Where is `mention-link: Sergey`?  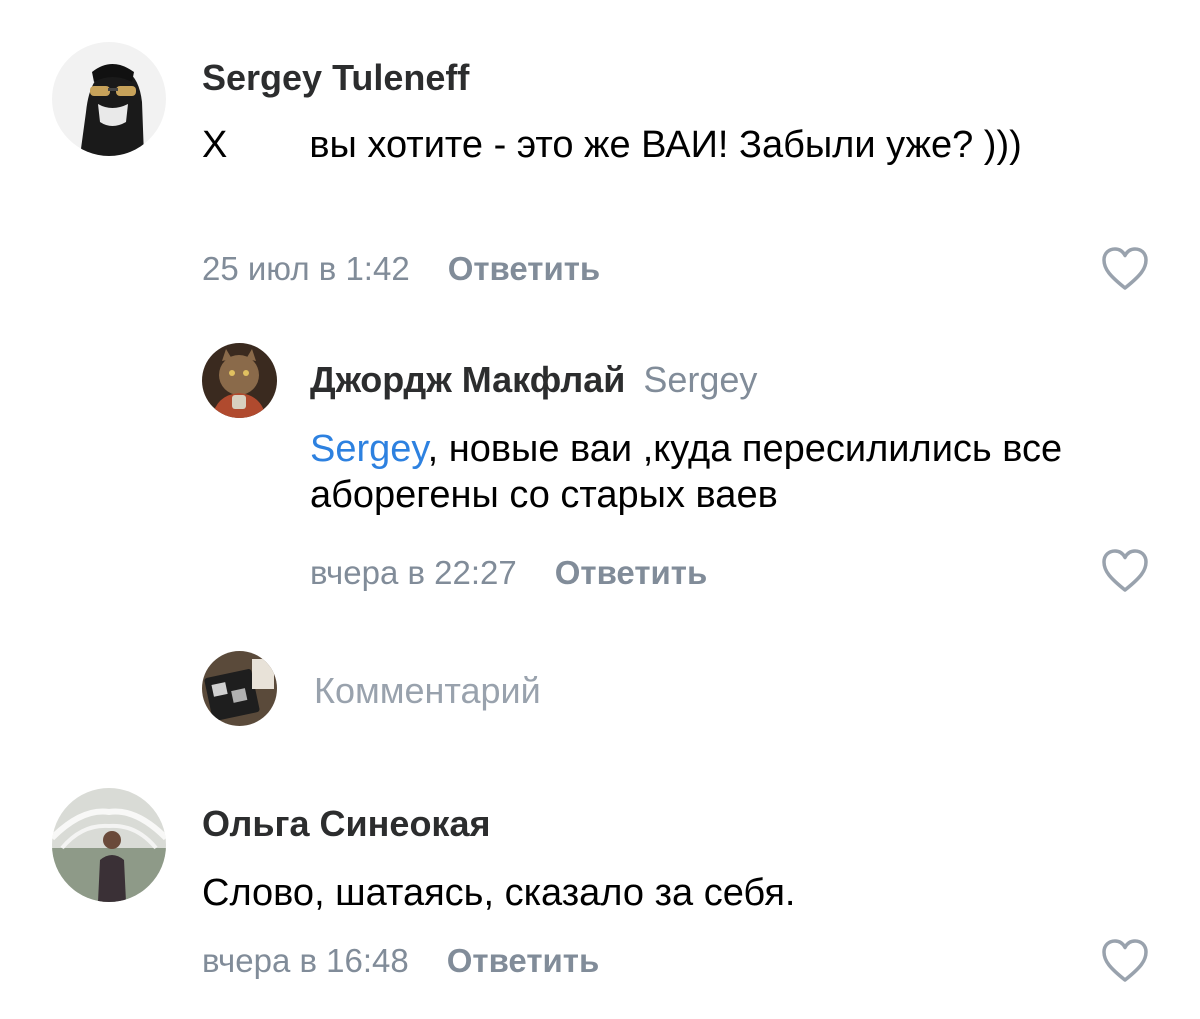 mention-link: Sergey is located at coordinates (369, 449).